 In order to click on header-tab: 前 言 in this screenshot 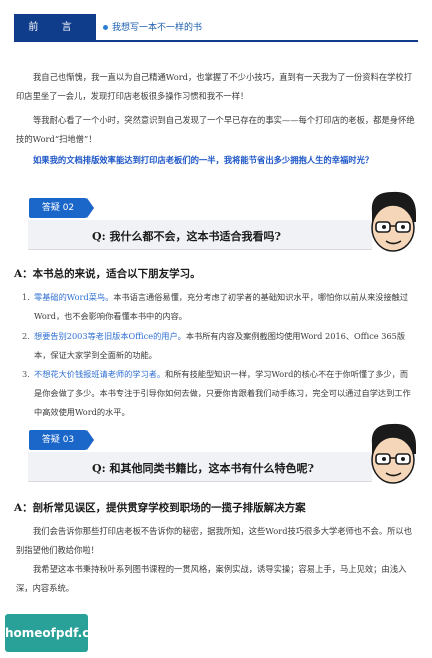, I will do `click(55, 28)`.